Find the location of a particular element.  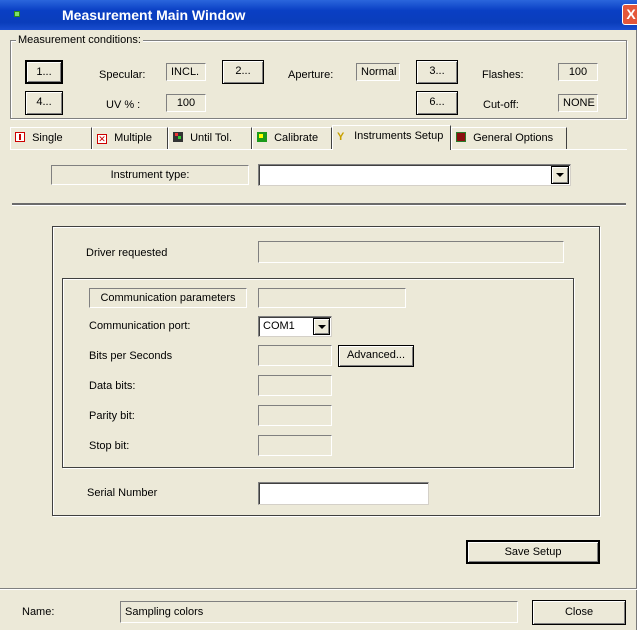

communication-port-select: COM1 is located at coordinates (295, 326).